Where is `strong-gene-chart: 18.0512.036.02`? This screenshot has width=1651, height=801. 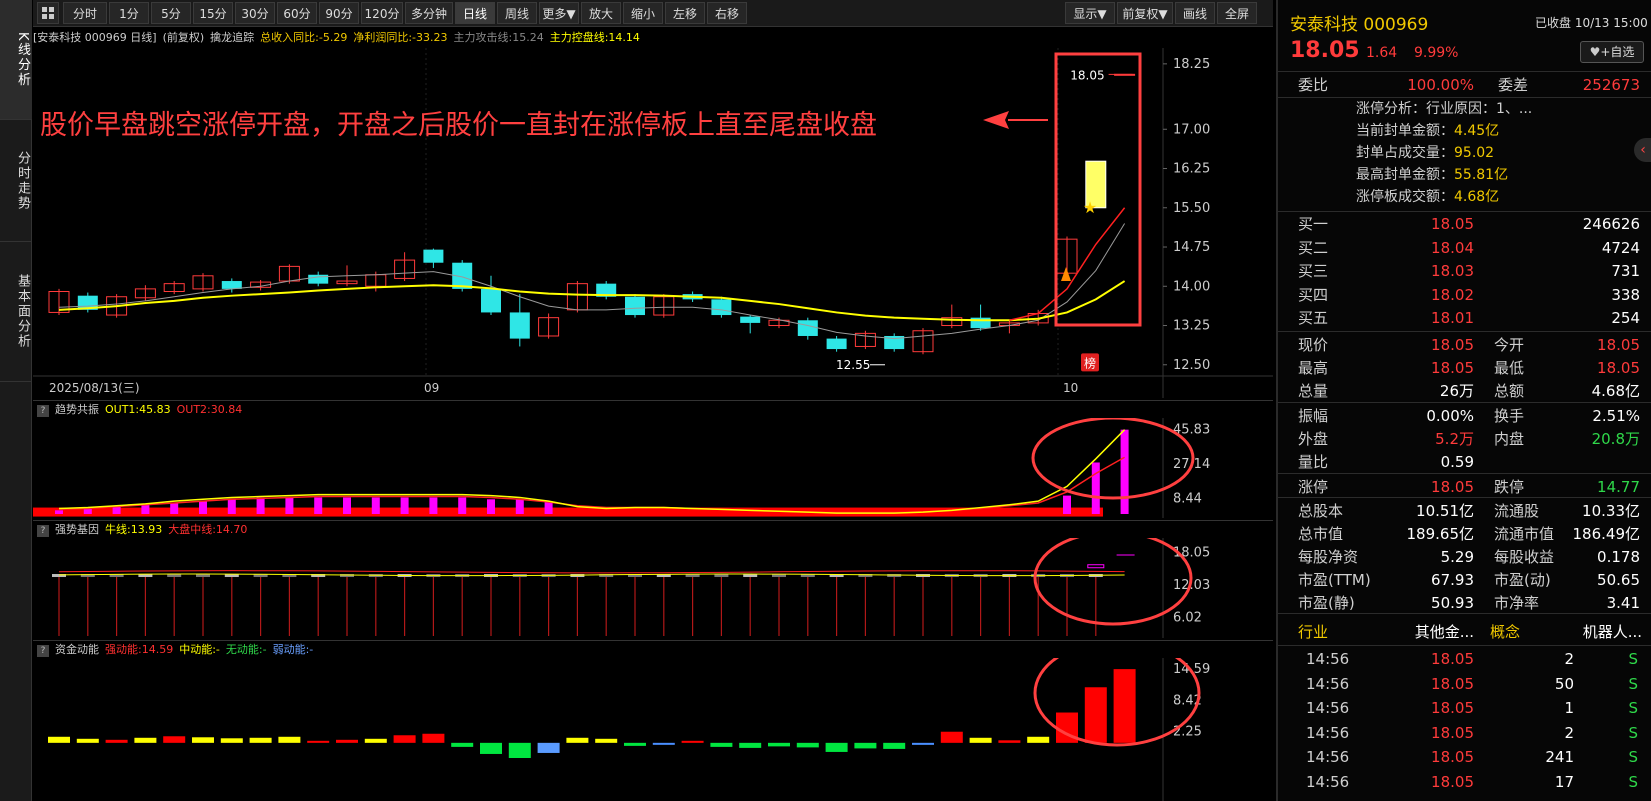
strong-gene-chart: 18.0512.036.02 is located at coordinates (653, 588).